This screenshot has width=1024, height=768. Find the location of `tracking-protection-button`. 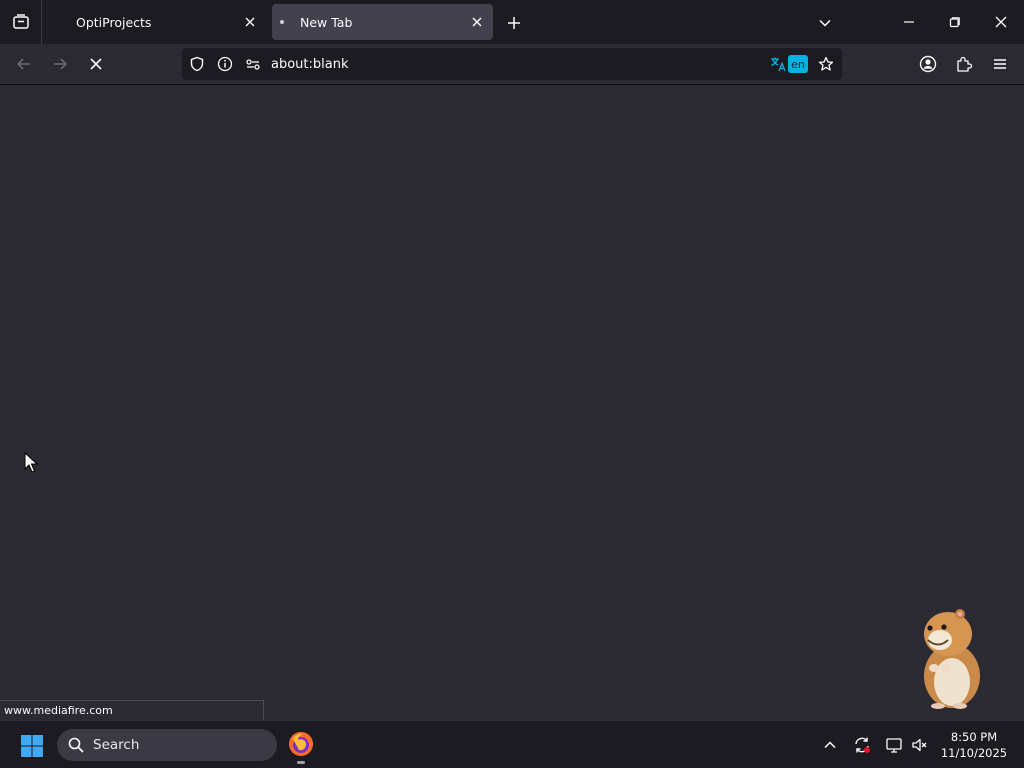

tracking-protection-button is located at coordinates (197, 64).